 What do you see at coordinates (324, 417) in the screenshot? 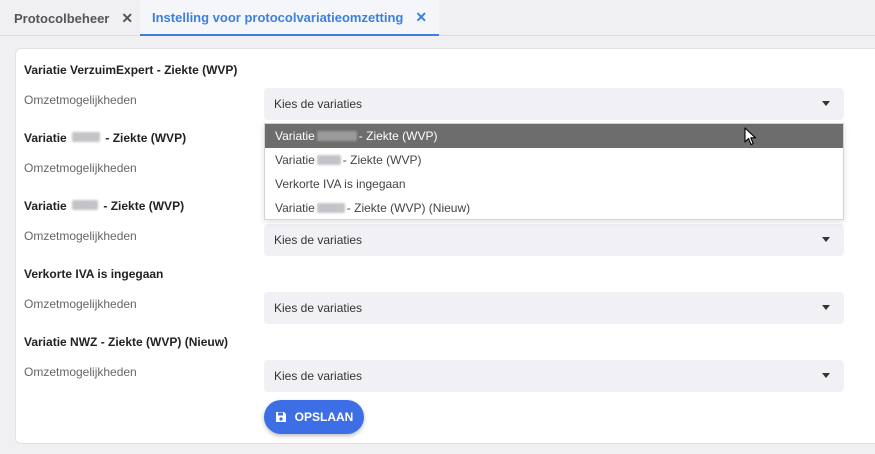
I see `save-label: OPSLAAN` at bounding box center [324, 417].